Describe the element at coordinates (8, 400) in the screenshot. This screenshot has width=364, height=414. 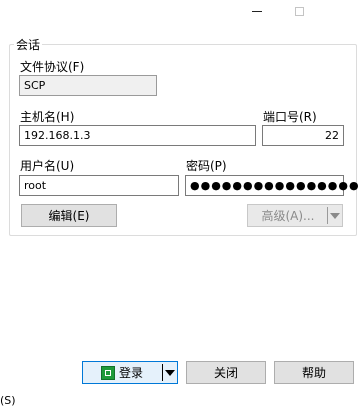
I see `bottom-hotkey-text: (S)` at that location.